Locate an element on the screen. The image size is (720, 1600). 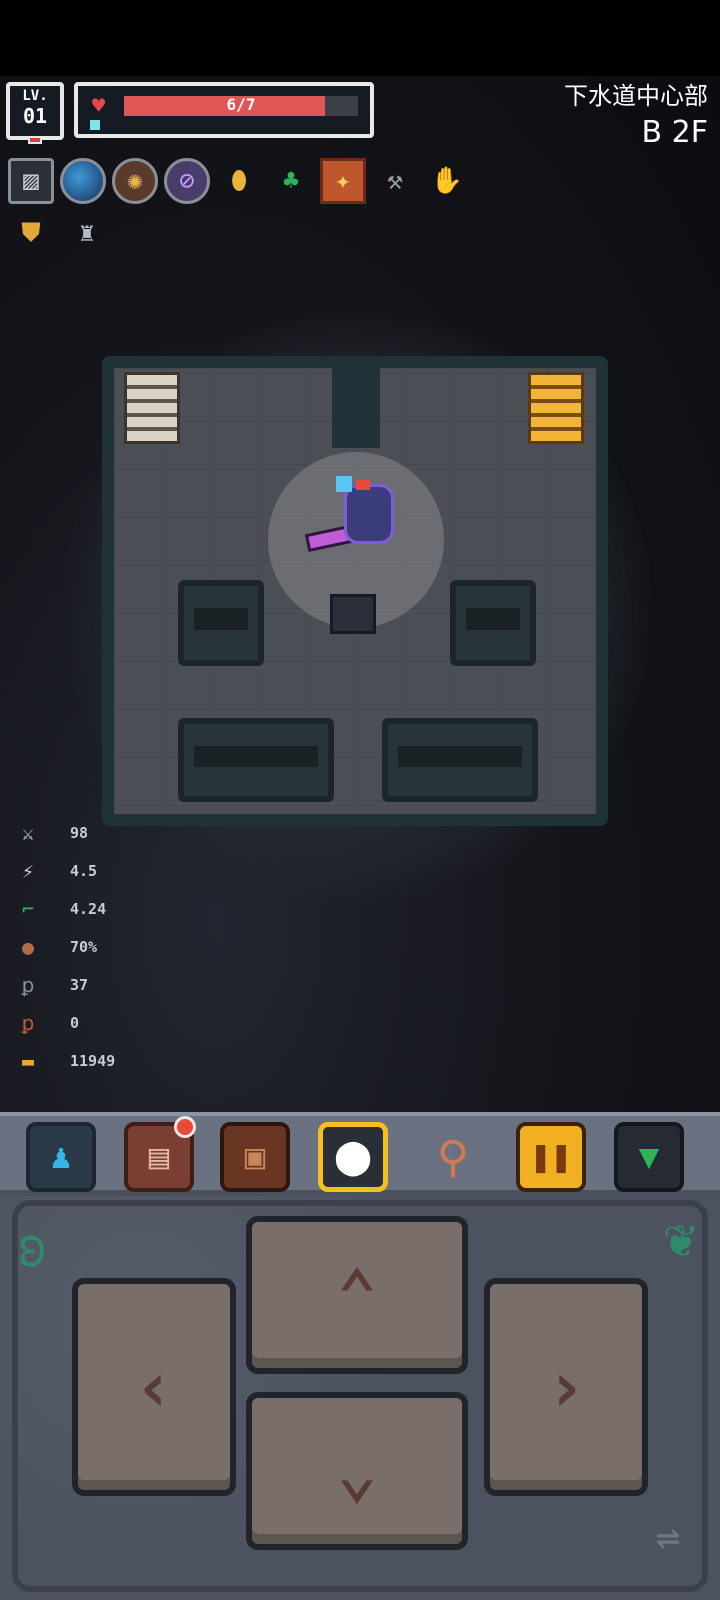
person-icon: ♟ is located at coordinates (61, 1157).